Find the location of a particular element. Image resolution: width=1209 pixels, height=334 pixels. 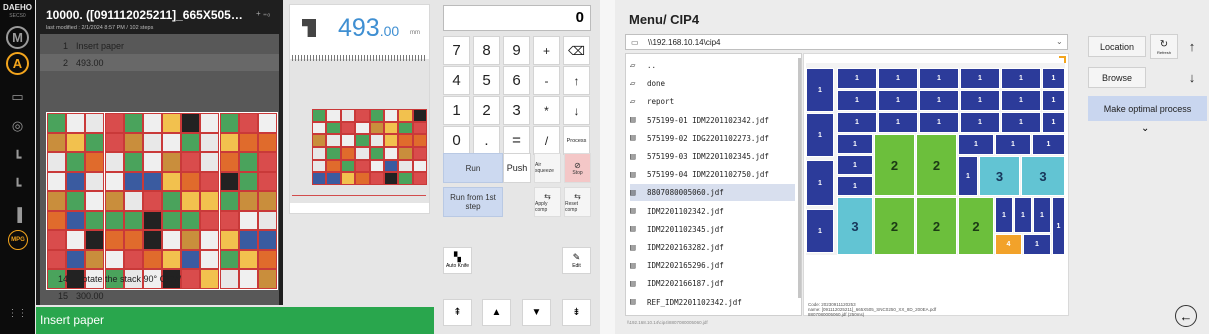

make-optimal-process-button: Make optimal process is located at coordinates (1147, 108).